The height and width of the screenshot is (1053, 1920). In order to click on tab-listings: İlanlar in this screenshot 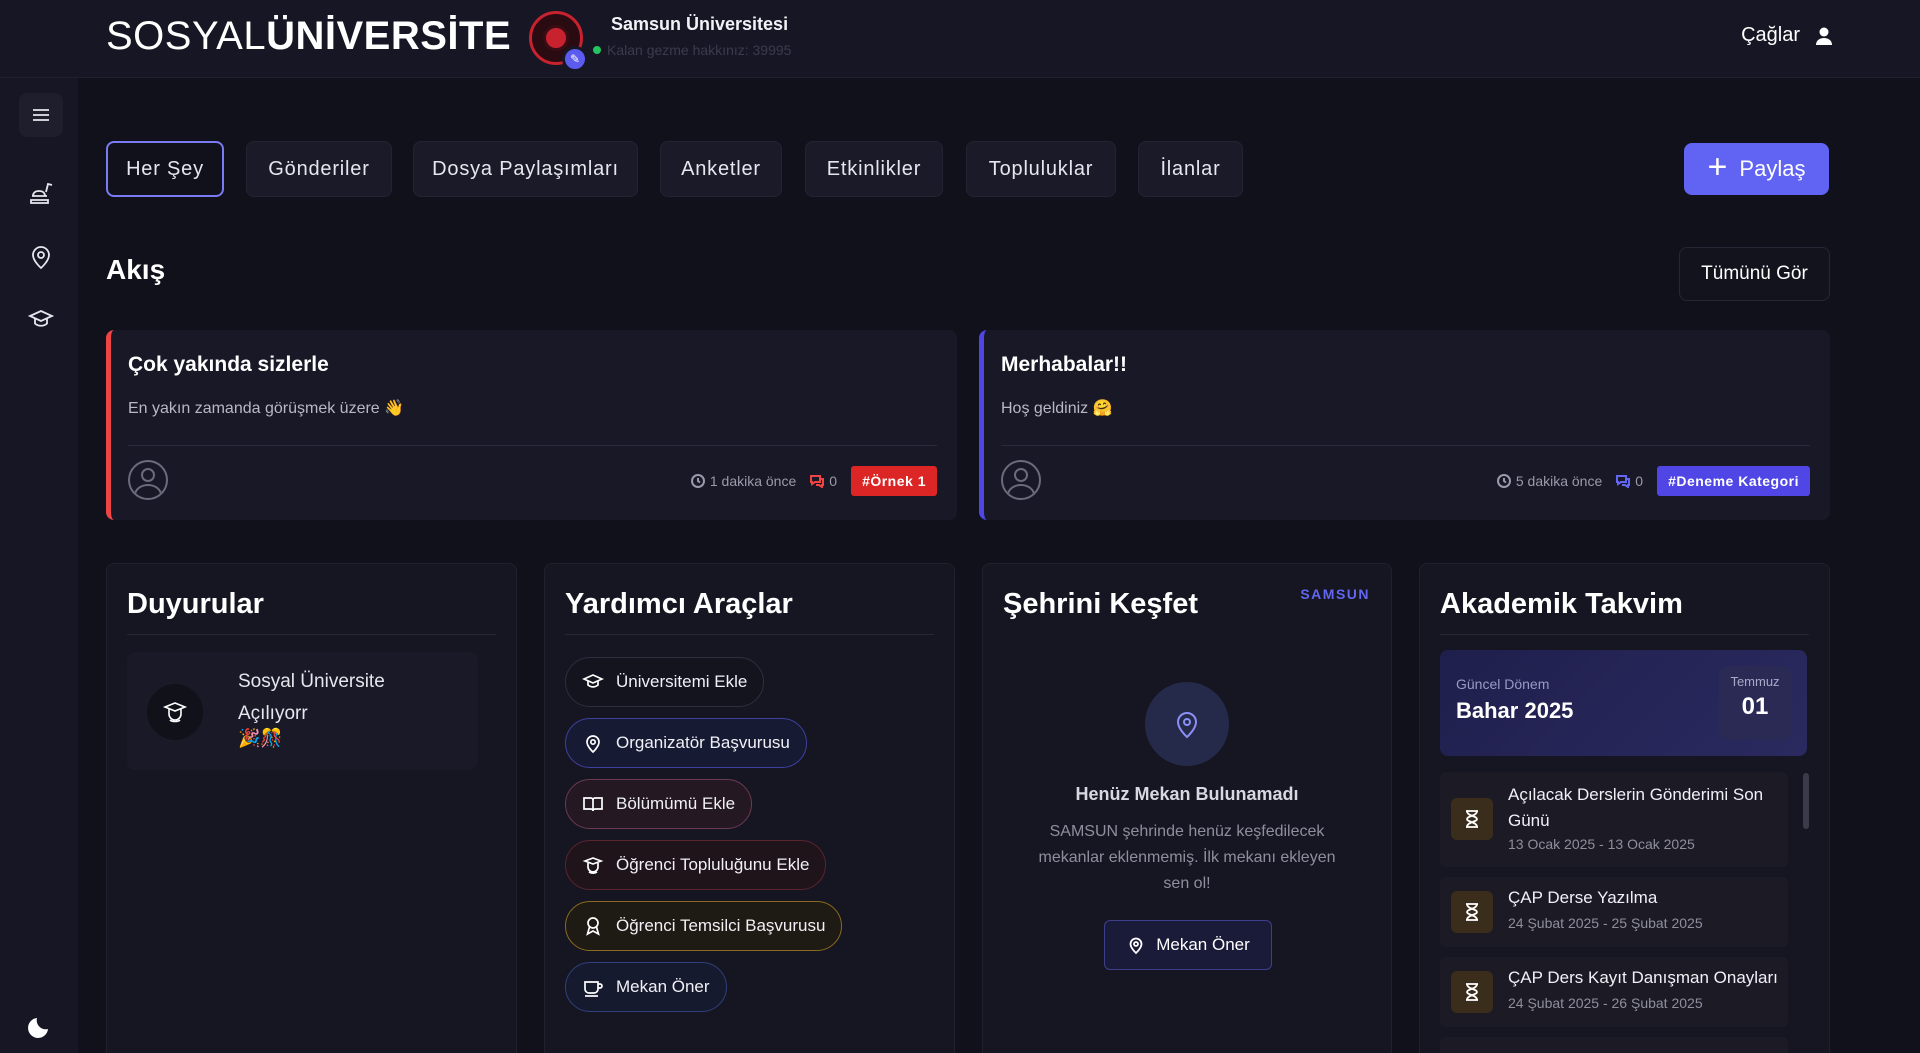, I will do `click(1190, 169)`.